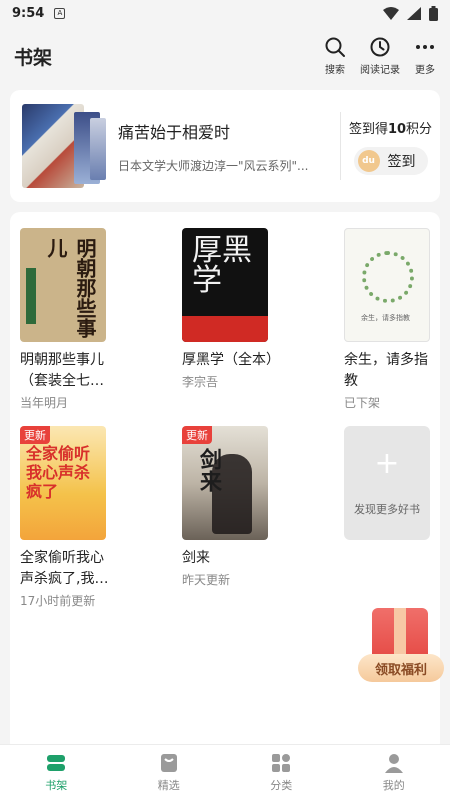 The image size is (450, 800). Describe the element at coordinates (33, 57) in the screenshot. I see `page-title: 书架` at that location.